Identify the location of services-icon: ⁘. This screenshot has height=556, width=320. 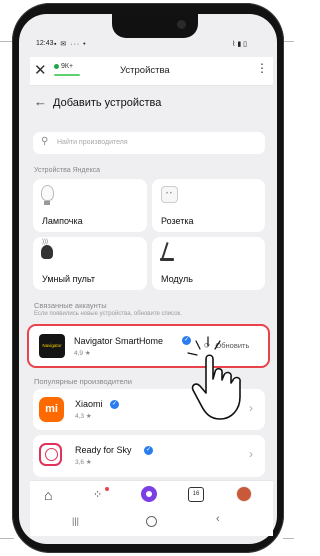
(97, 494).